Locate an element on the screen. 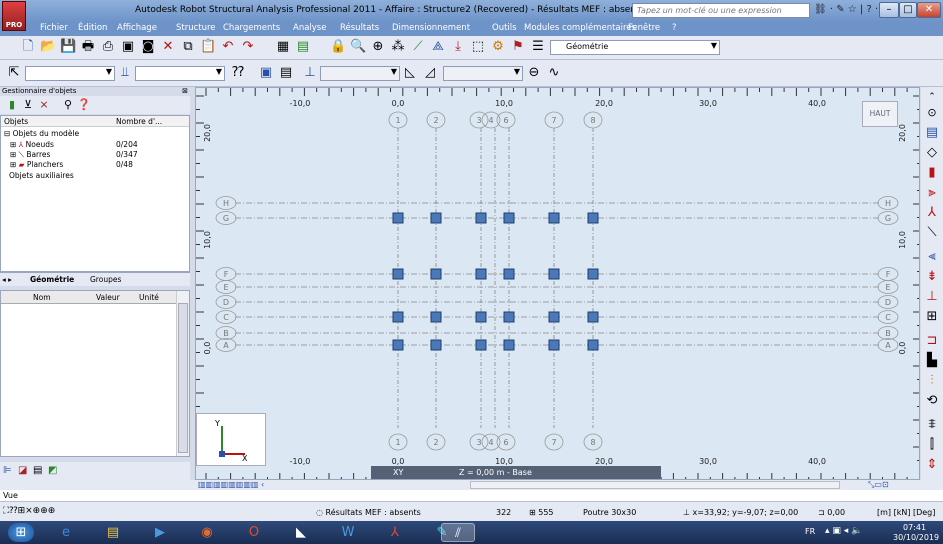 This screenshot has height=544, width=943. grid-tool-icon: ⊞ is located at coordinates (932, 317).